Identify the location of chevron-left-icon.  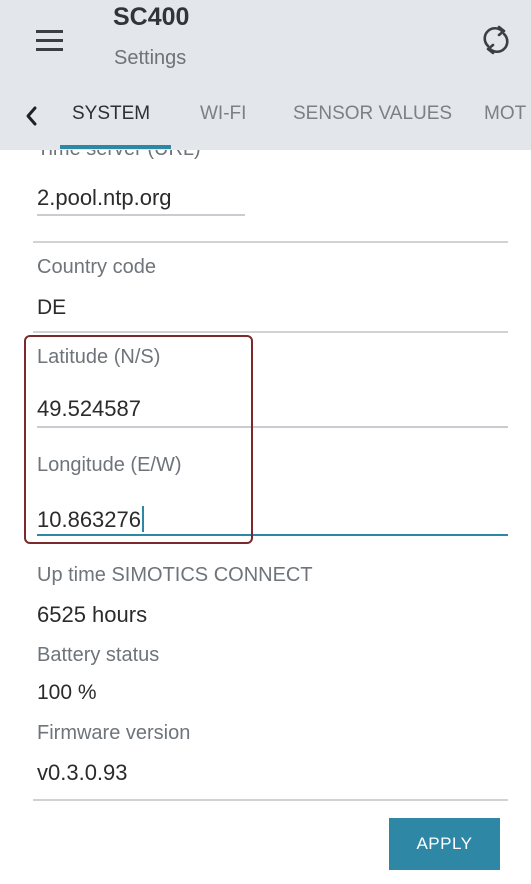
(32, 116).